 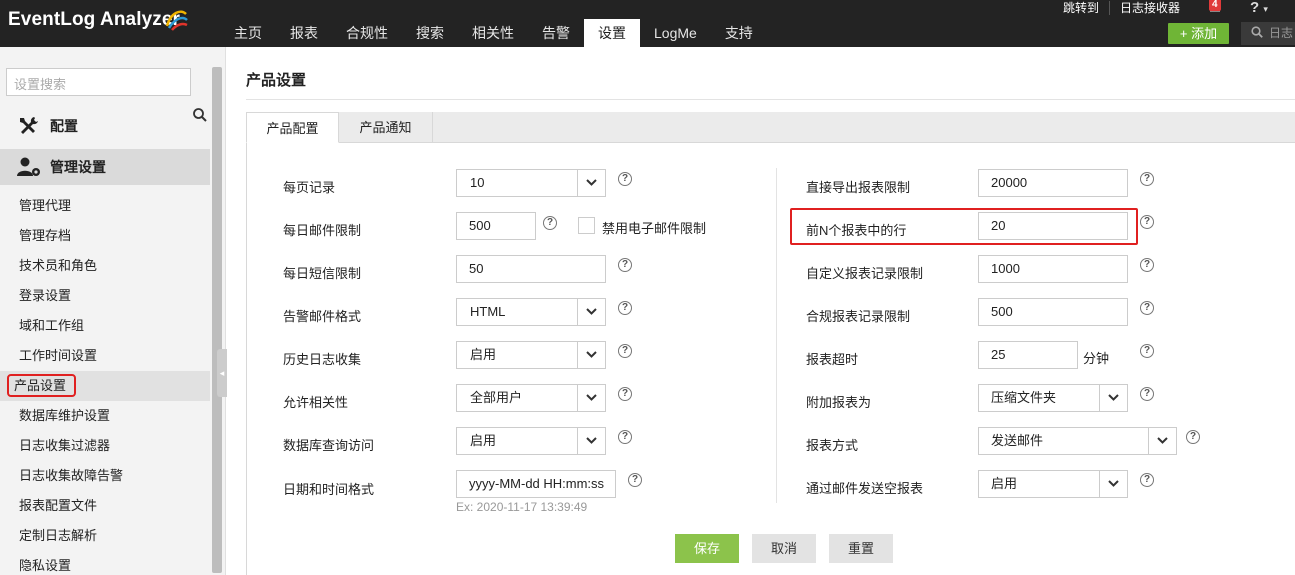 What do you see at coordinates (1053, 484) in the screenshot?
I see `send-empty-report-select: 启用` at bounding box center [1053, 484].